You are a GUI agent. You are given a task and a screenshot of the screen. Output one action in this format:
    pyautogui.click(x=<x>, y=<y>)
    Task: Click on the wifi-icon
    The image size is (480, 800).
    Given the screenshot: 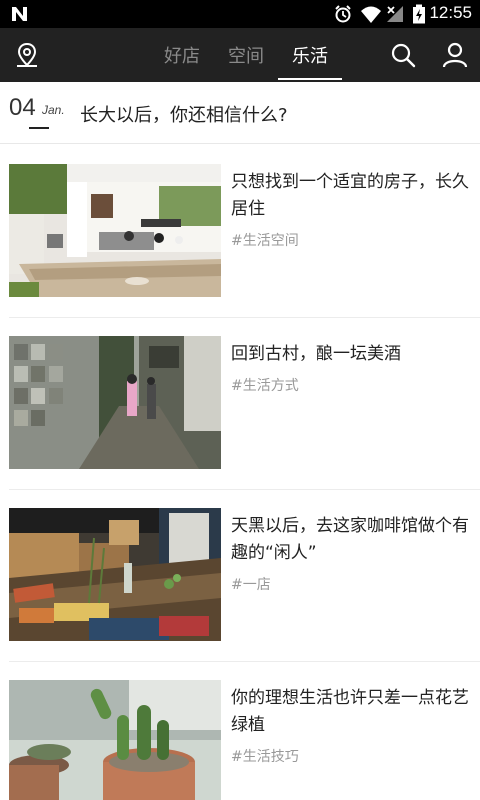 What is the action you would take?
    pyautogui.click(x=371, y=14)
    